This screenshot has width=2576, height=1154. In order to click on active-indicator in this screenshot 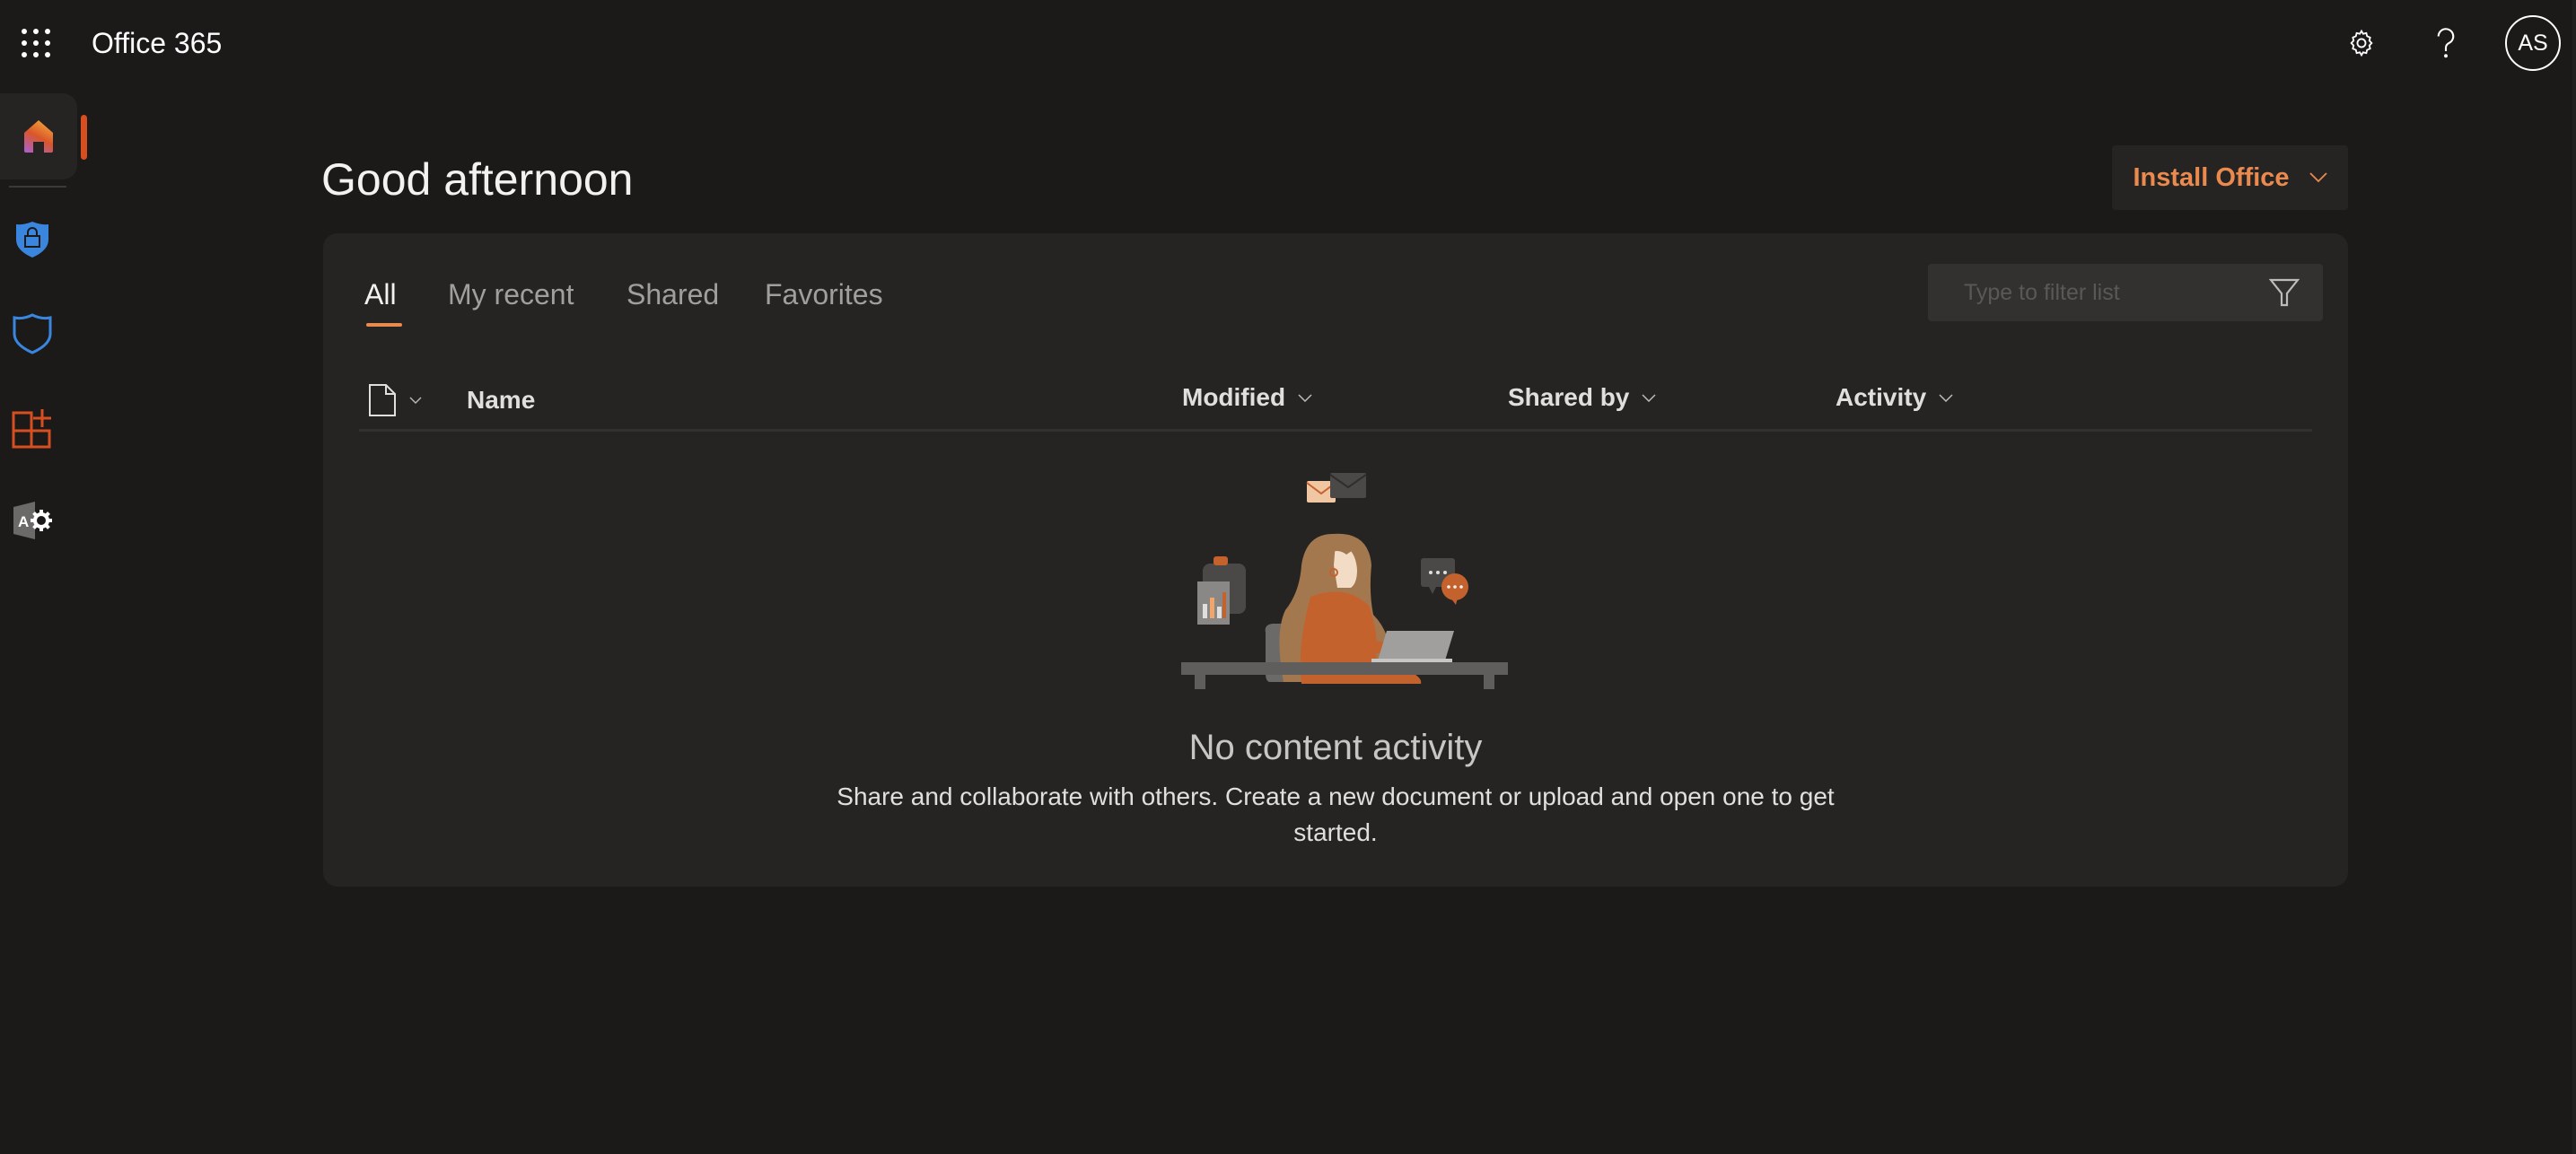, I will do `click(84, 137)`.